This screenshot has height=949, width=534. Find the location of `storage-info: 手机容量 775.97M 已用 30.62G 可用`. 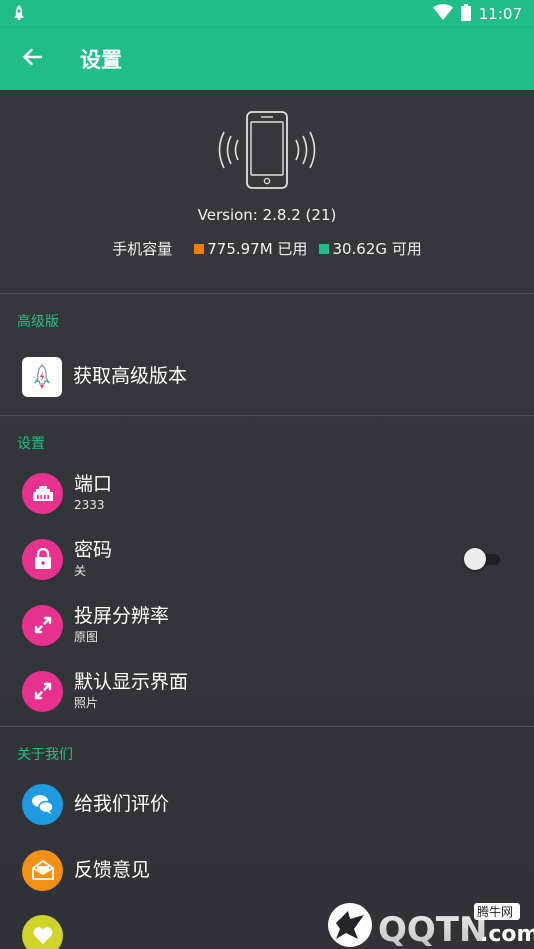

storage-info: 手机容量 775.97M 已用 30.62G 可用 is located at coordinates (267, 248).